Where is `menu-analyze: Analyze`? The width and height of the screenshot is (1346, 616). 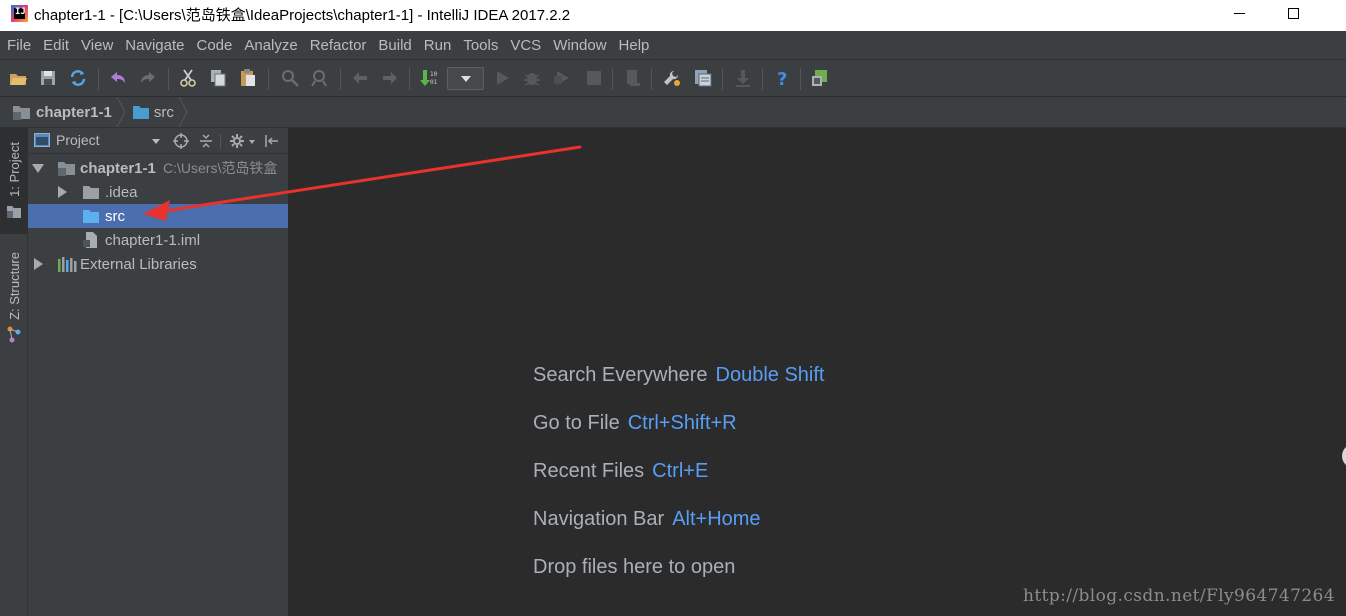 menu-analyze: Analyze is located at coordinates (272, 45).